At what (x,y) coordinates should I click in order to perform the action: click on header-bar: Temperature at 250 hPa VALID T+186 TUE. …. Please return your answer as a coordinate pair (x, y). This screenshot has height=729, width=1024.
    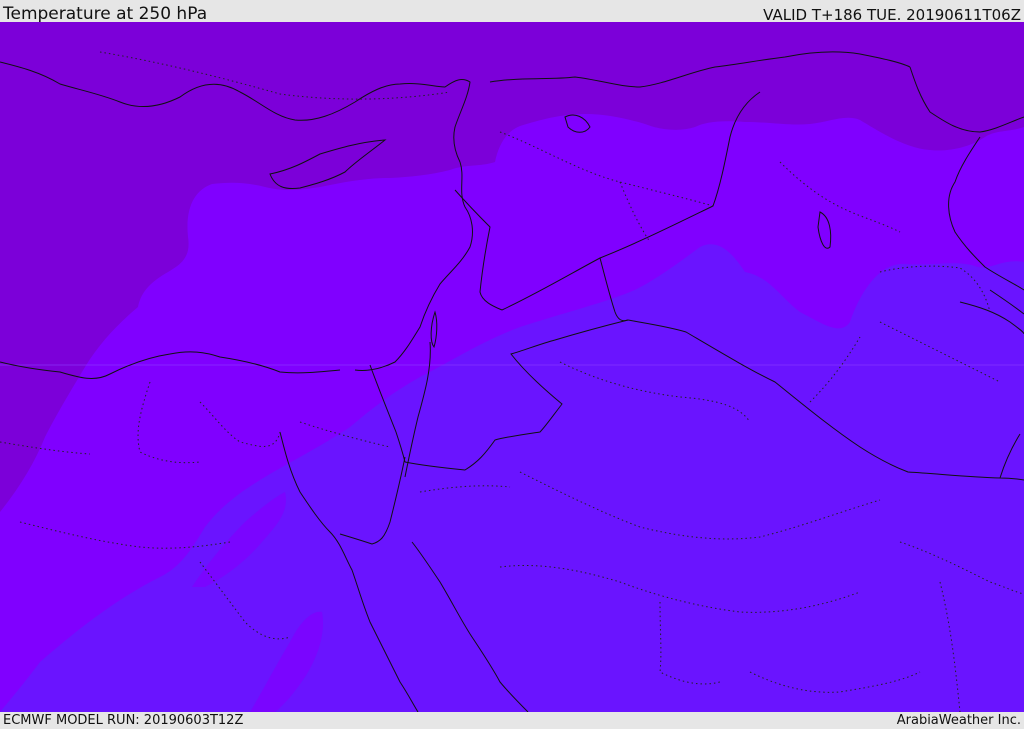
    Looking at the image, I should click on (512, 12).